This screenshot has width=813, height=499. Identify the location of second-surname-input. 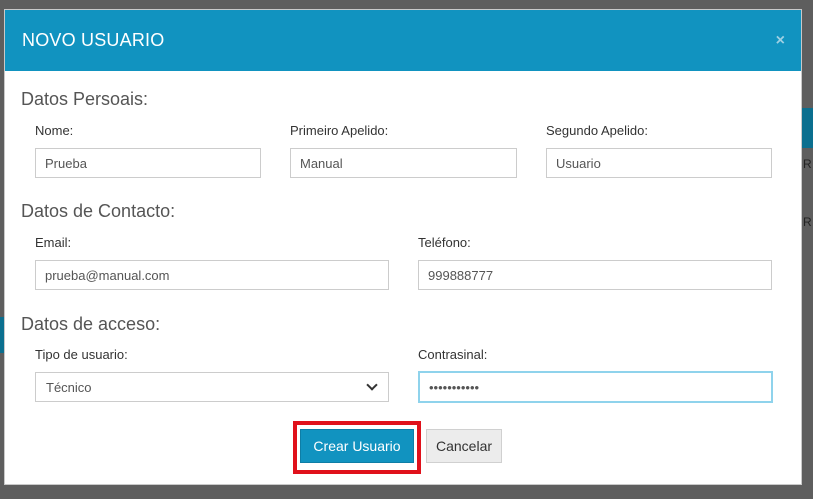
(659, 163).